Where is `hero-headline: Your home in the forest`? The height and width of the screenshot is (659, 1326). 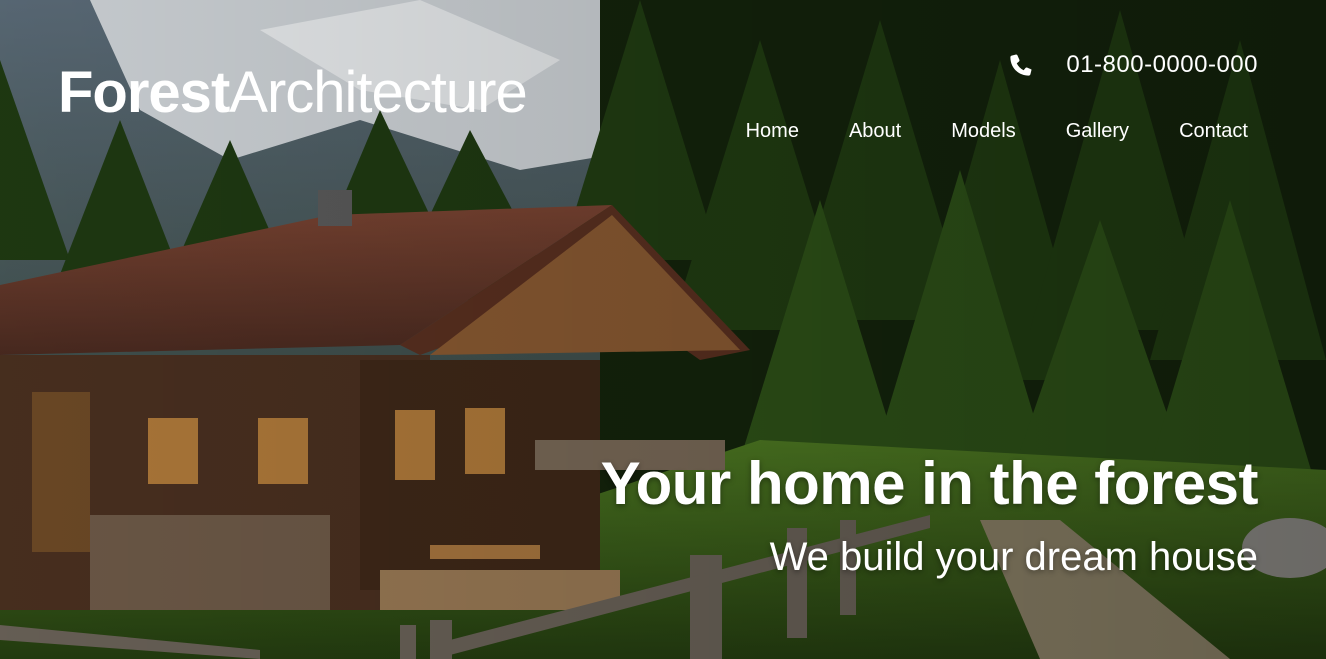 hero-headline: Your home in the forest is located at coordinates (929, 483).